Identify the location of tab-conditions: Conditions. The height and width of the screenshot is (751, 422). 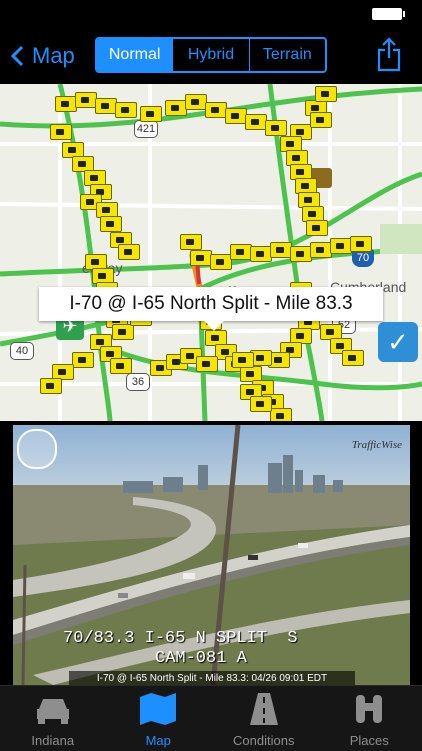
(264, 718).